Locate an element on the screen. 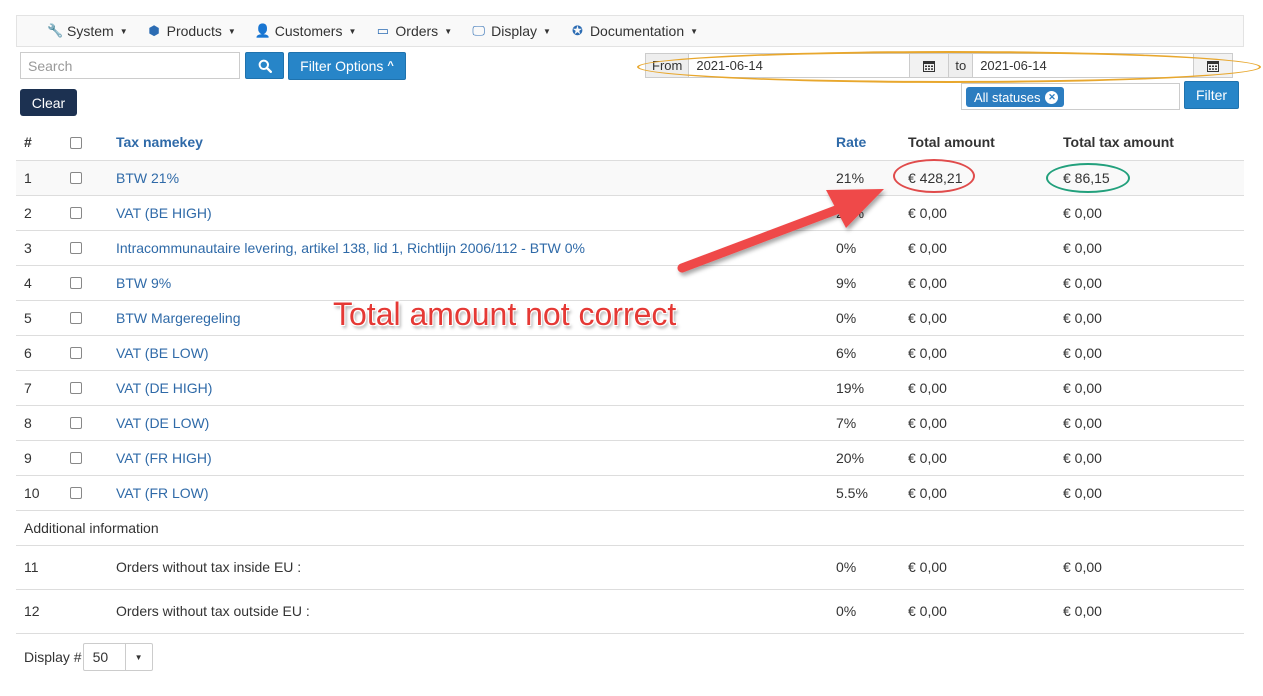 This screenshot has height=696, width=1263. menu-documentation: ✪ Documentation ▼ is located at coordinates (634, 31).